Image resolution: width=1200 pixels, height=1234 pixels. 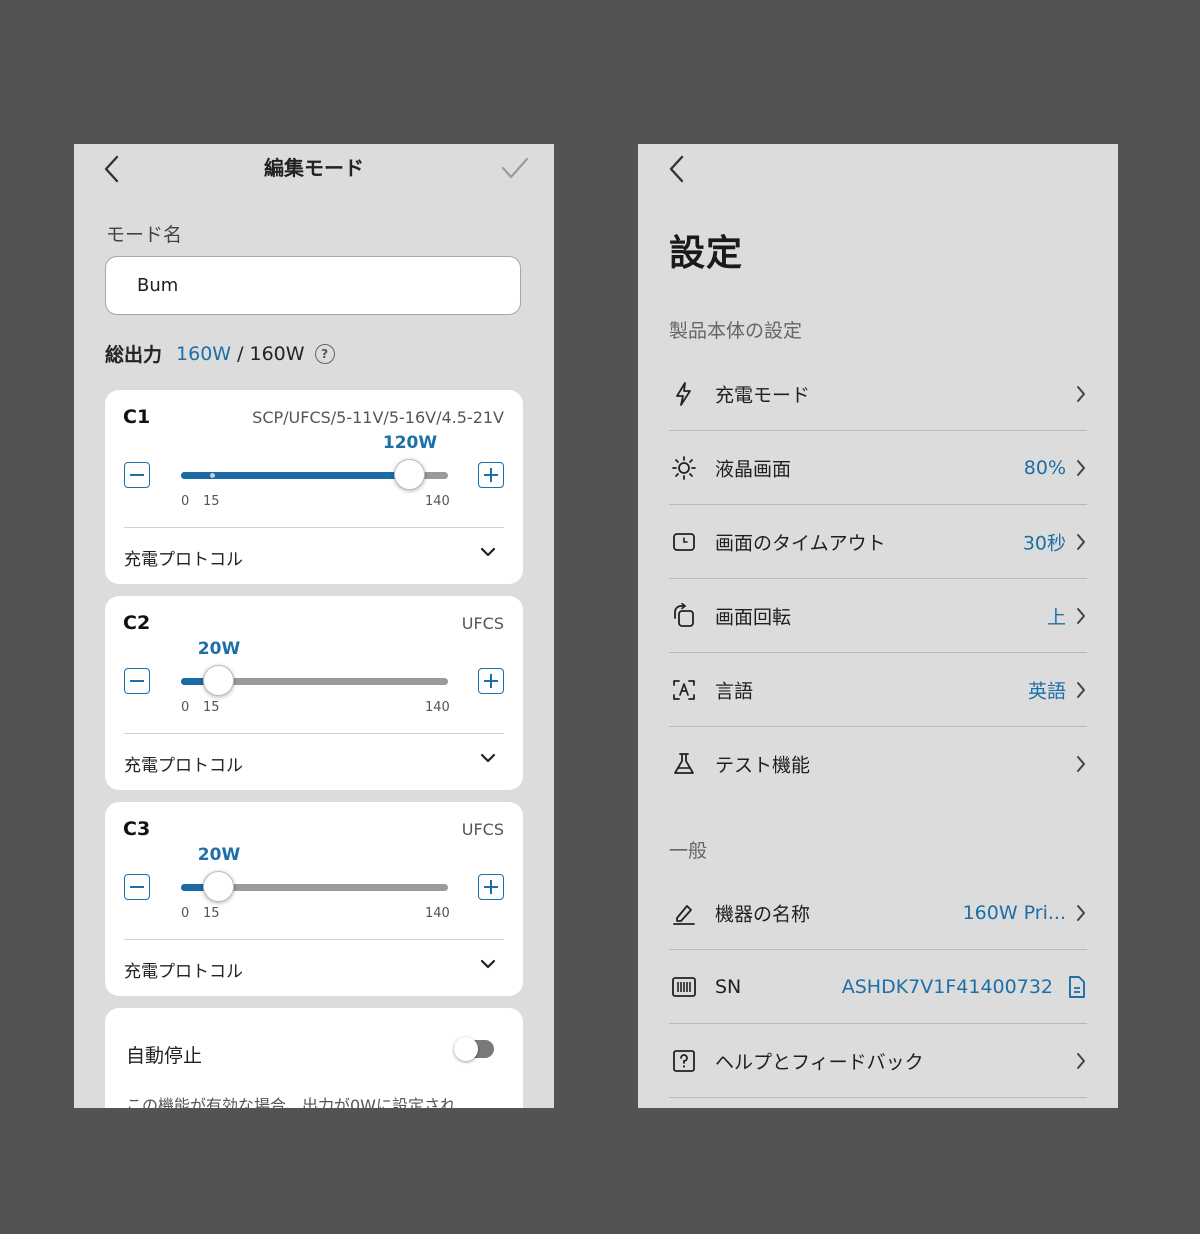 What do you see at coordinates (878, 468) in the screenshot?
I see `setting-row-lcd: 液晶画面 80%` at bounding box center [878, 468].